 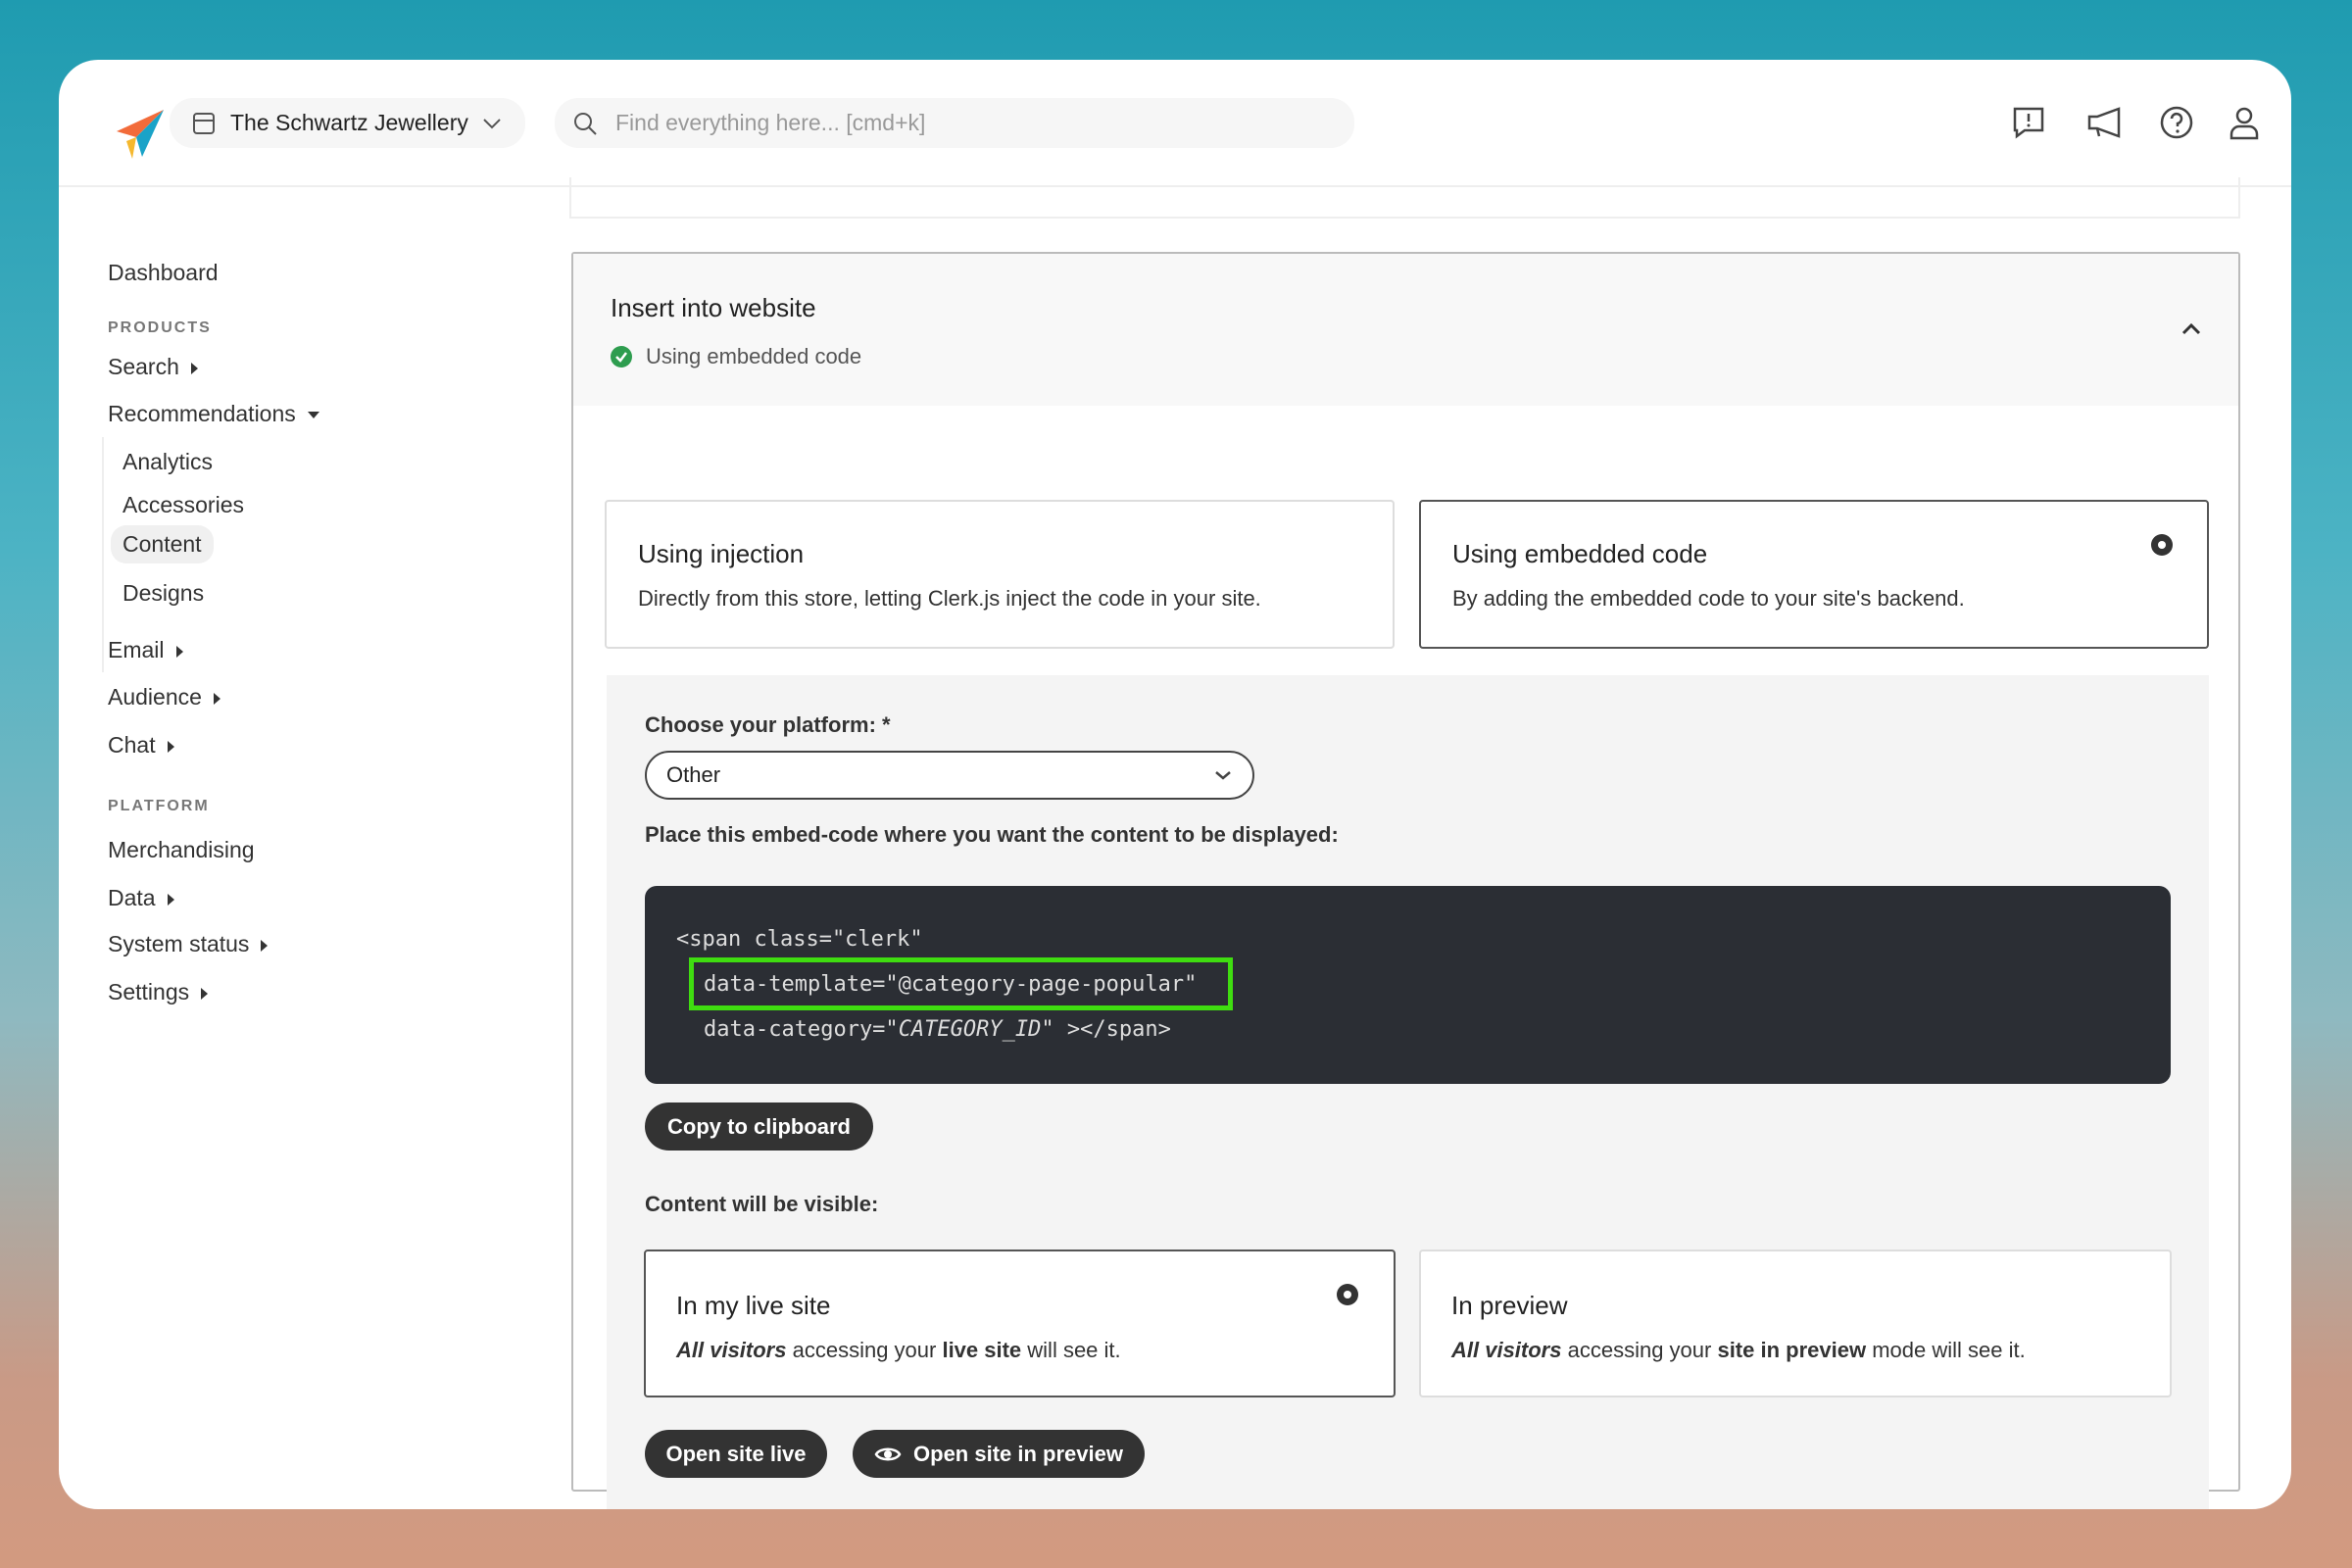 I want to click on panel-status: Using embedded code, so click(x=736, y=356).